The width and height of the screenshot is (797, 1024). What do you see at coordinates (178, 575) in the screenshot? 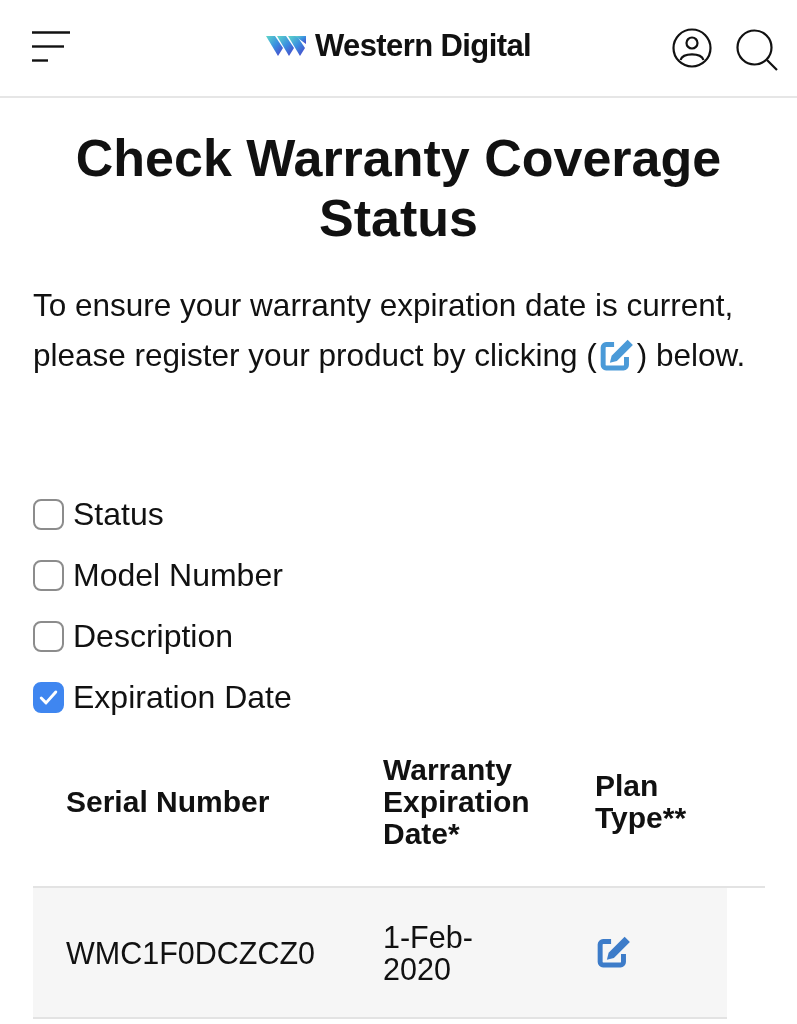
I see `checkbox-label: Model Number` at bounding box center [178, 575].